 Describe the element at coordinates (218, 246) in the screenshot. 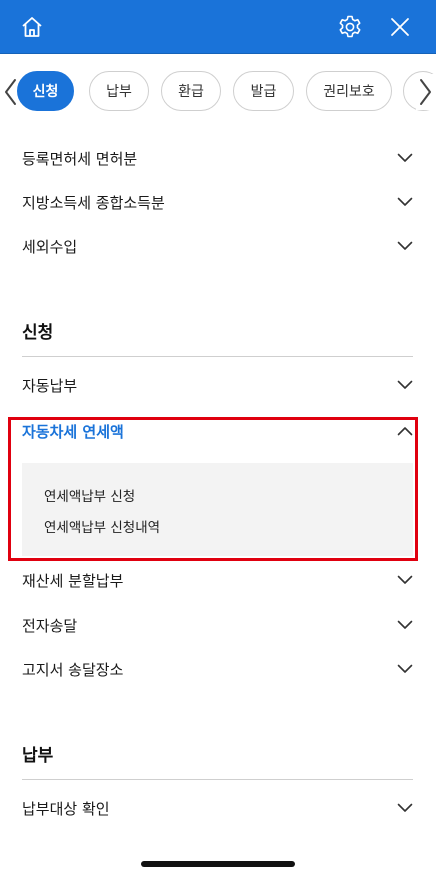

I see `menu-row-non-tax-revenue: 세외수입` at that location.